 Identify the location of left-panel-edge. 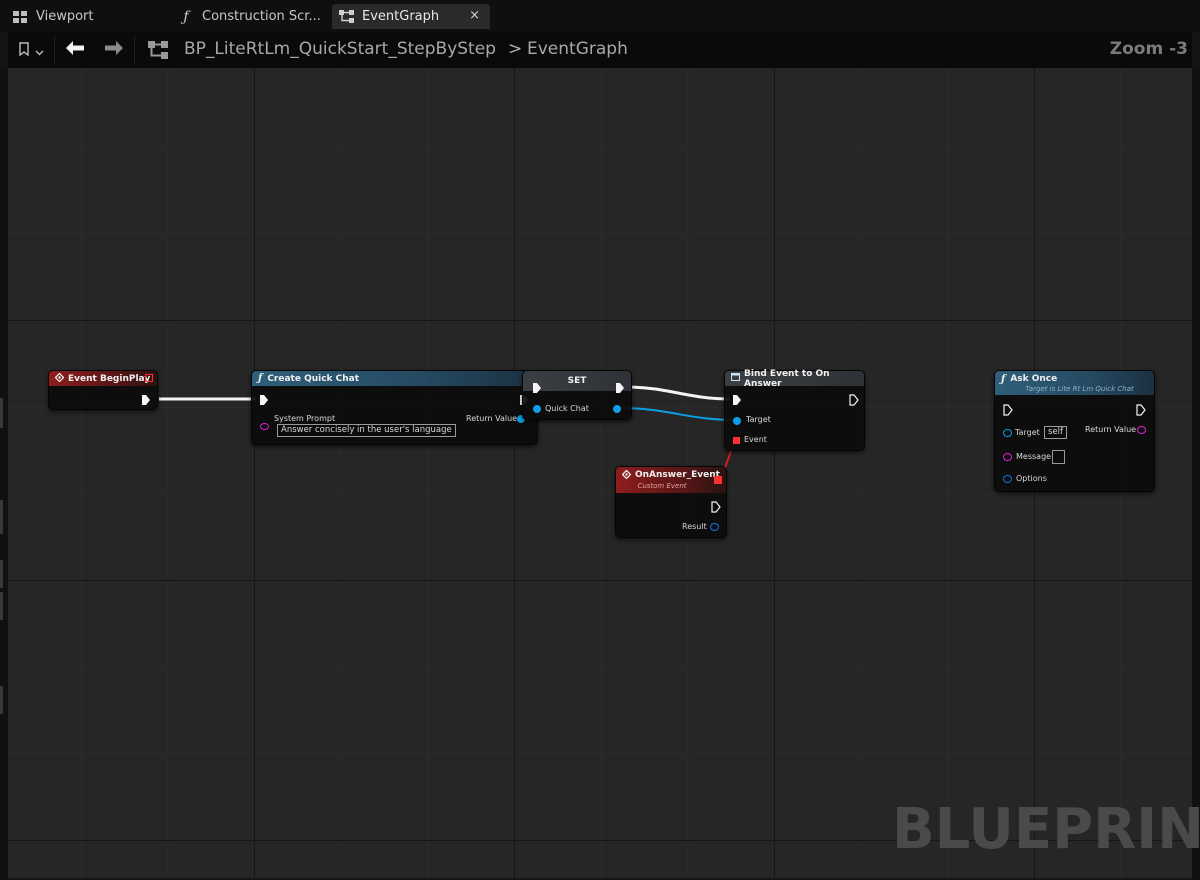
(4, 474).